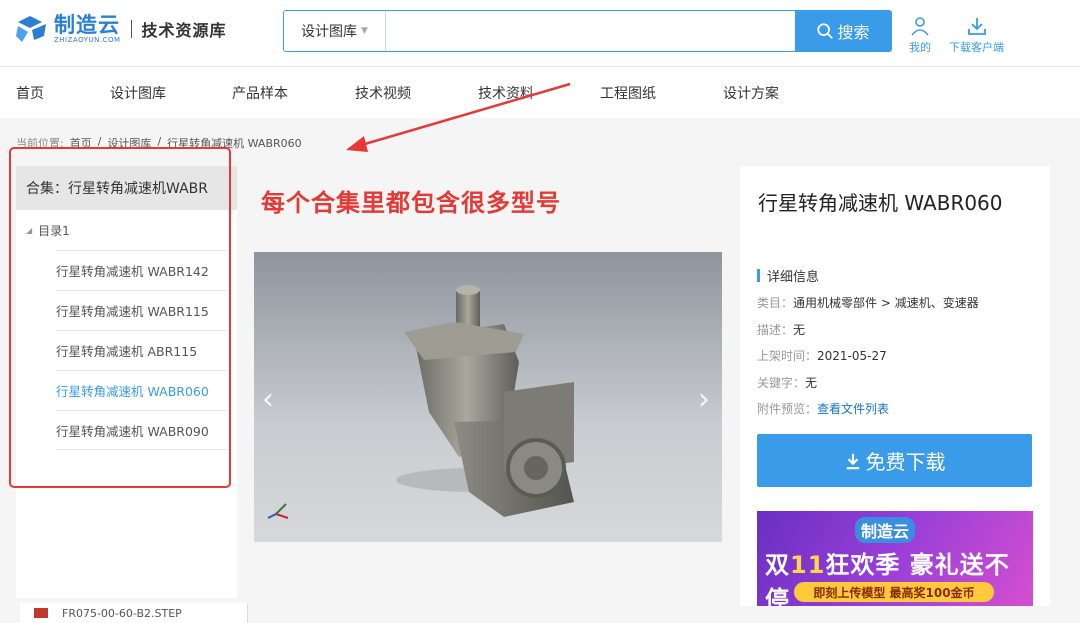 The height and width of the screenshot is (623, 1080). I want to click on date-row: 上架时间：2021-05-27, so click(822, 355).